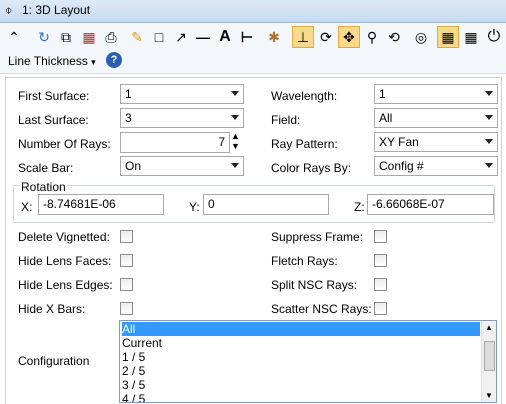 The image size is (506, 404). I want to click on list-item: All, so click(301, 329).